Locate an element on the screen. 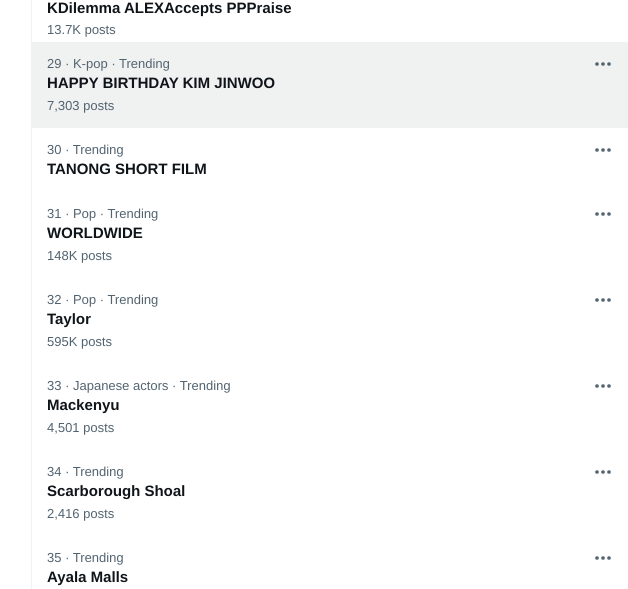 The image size is (628, 589). post-count: 2,416 posts is located at coordinates (81, 514).